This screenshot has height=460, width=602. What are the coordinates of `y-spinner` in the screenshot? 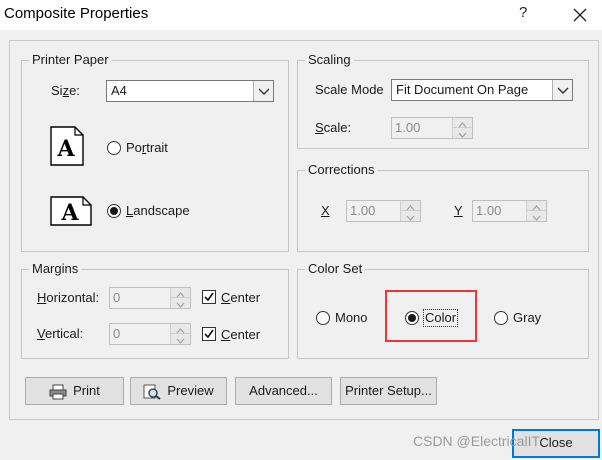 It's located at (536, 211).